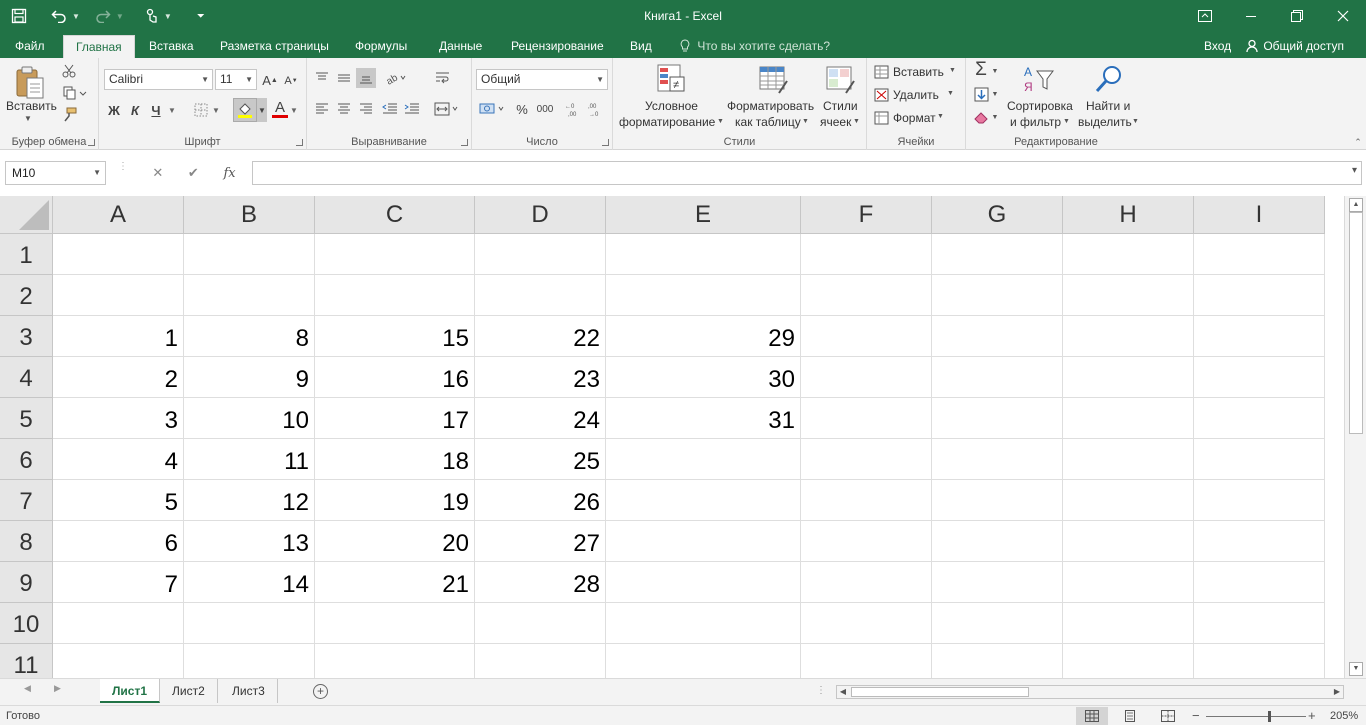 The width and height of the screenshot is (1366, 725). I want to click on align-center-icon, so click(344, 109).